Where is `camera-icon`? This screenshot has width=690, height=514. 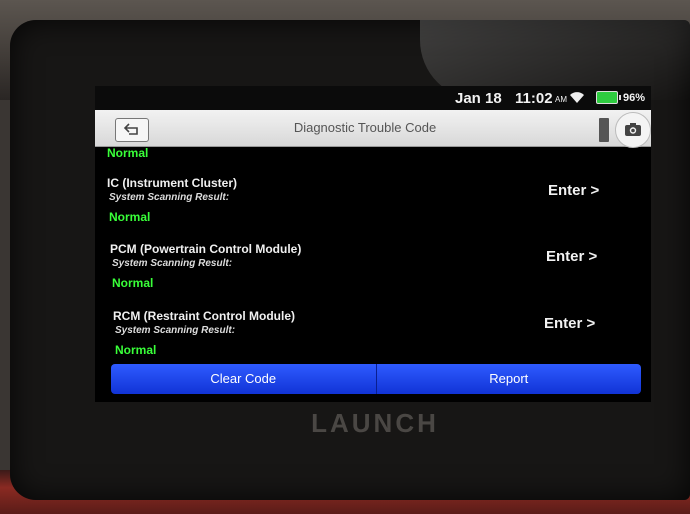
camera-icon is located at coordinates (633, 129).